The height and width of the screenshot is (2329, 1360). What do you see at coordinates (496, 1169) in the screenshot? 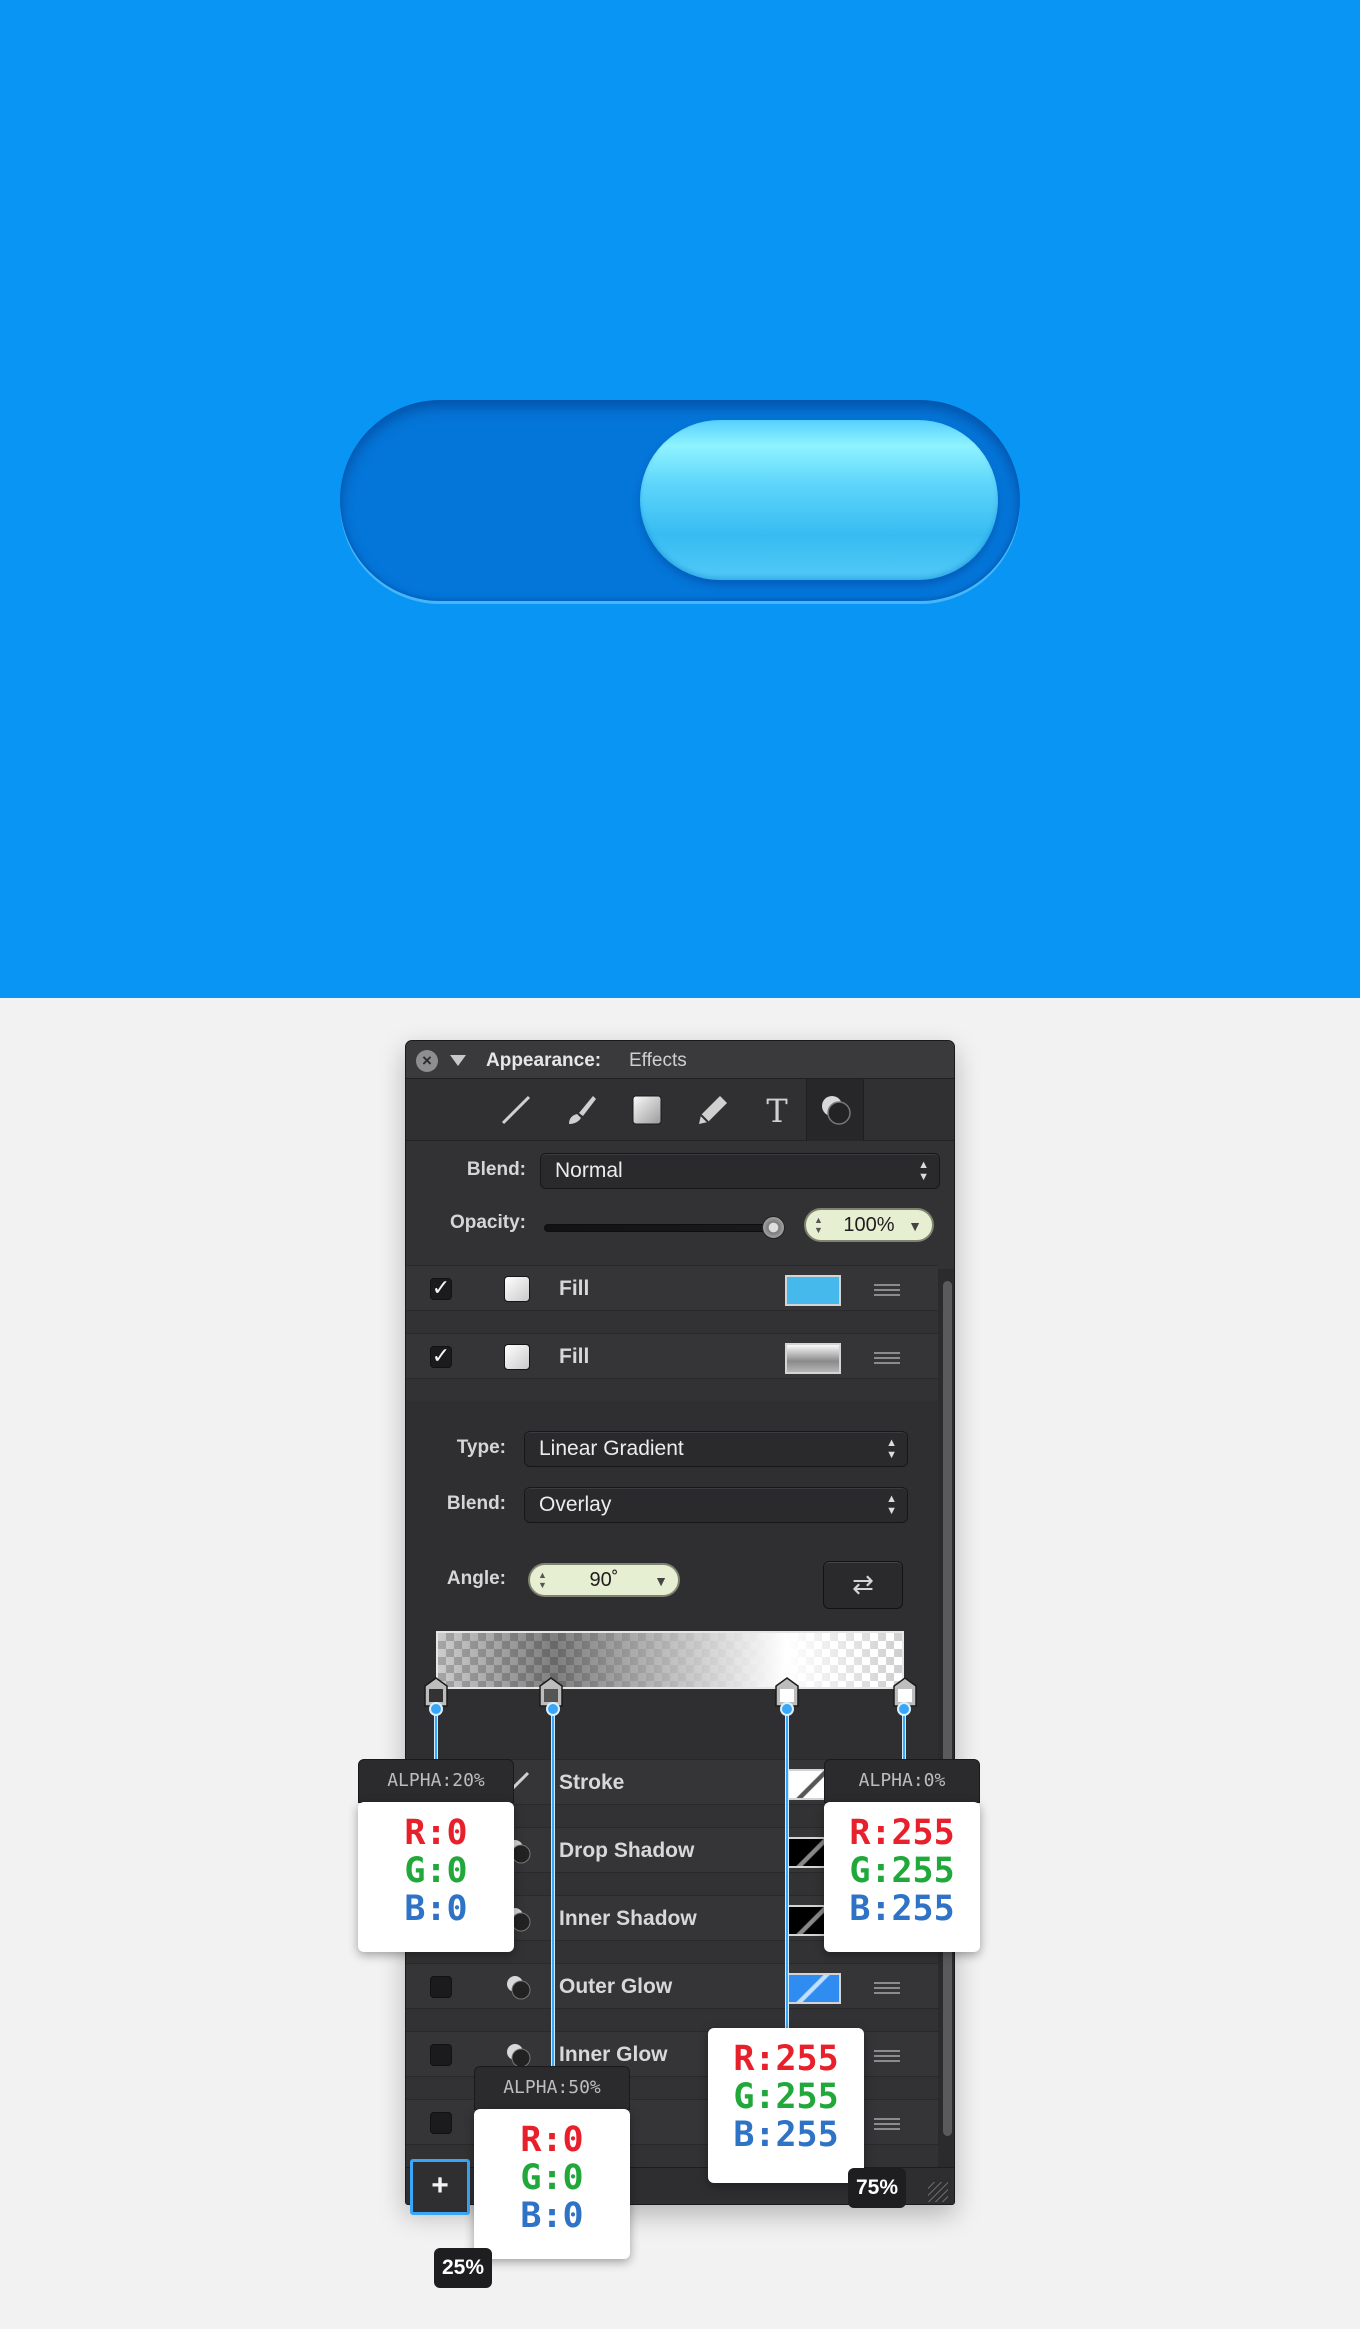
I see `blend-label: Blend:` at bounding box center [496, 1169].